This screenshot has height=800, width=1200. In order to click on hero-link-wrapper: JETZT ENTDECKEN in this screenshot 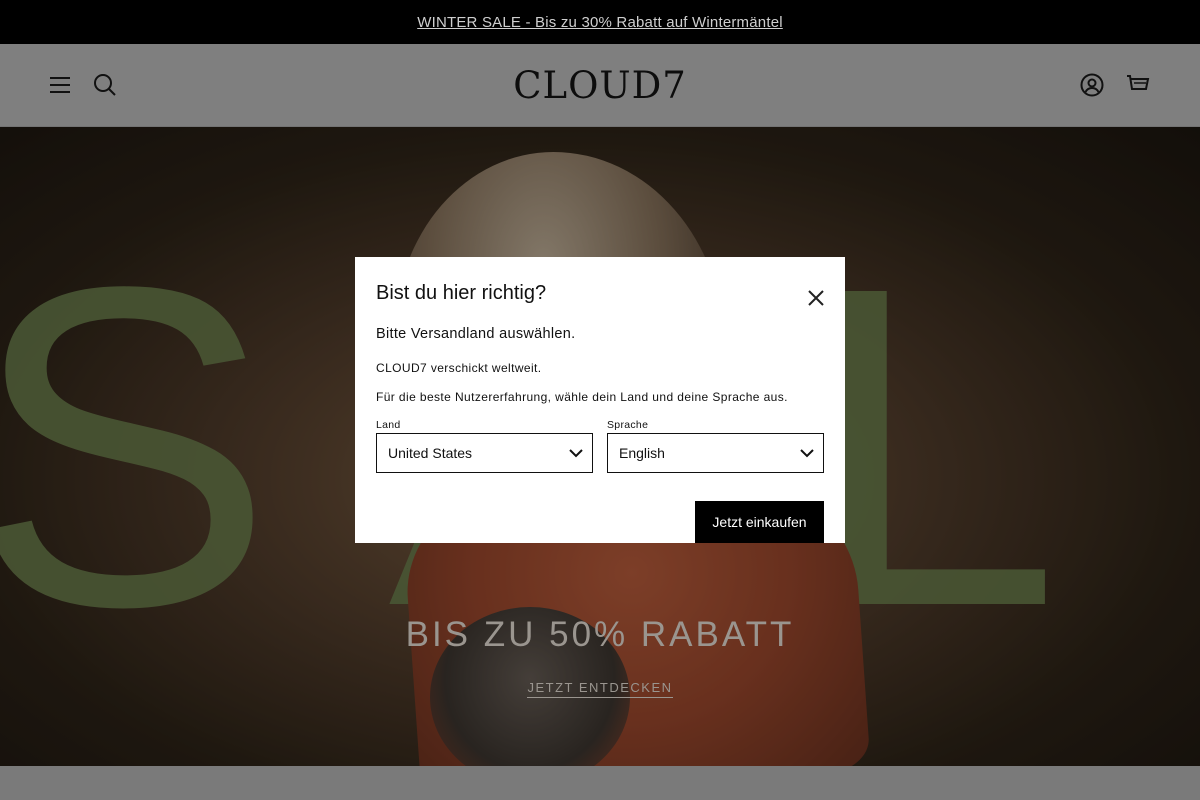, I will do `click(600, 688)`.